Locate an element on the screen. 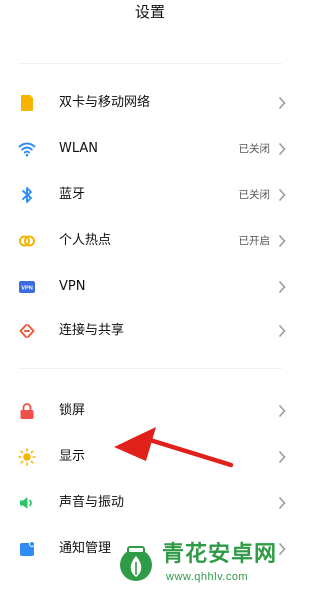  page-title: 设置 is located at coordinates (149, 12).